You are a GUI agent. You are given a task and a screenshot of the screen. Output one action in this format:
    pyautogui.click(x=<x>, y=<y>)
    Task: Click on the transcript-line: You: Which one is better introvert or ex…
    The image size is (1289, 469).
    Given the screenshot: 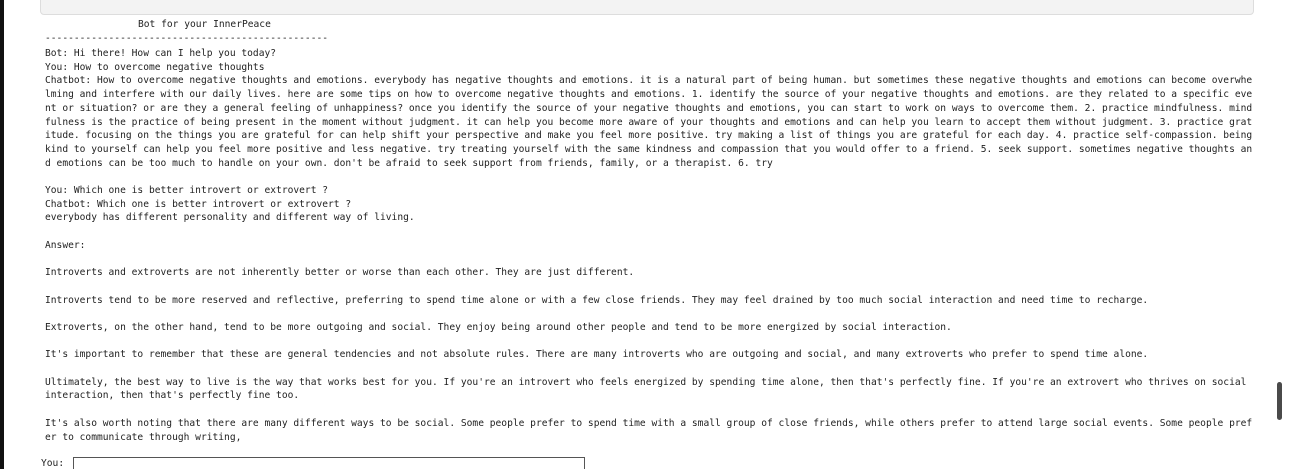 What is the action you would take?
    pyautogui.click(x=187, y=191)
    